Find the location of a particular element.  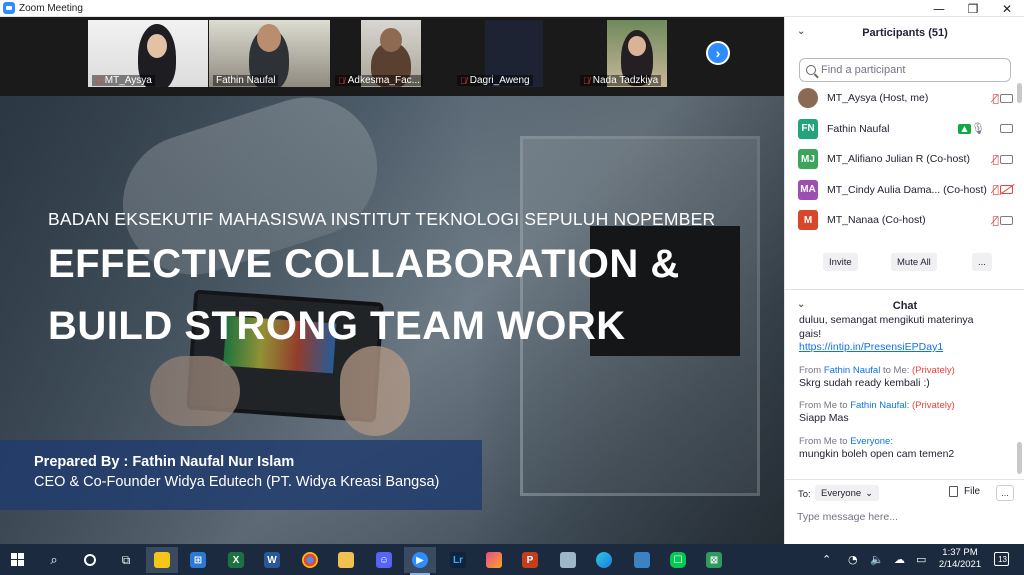

notification-center-icon: 13 is located at coordinates (1001, 559).